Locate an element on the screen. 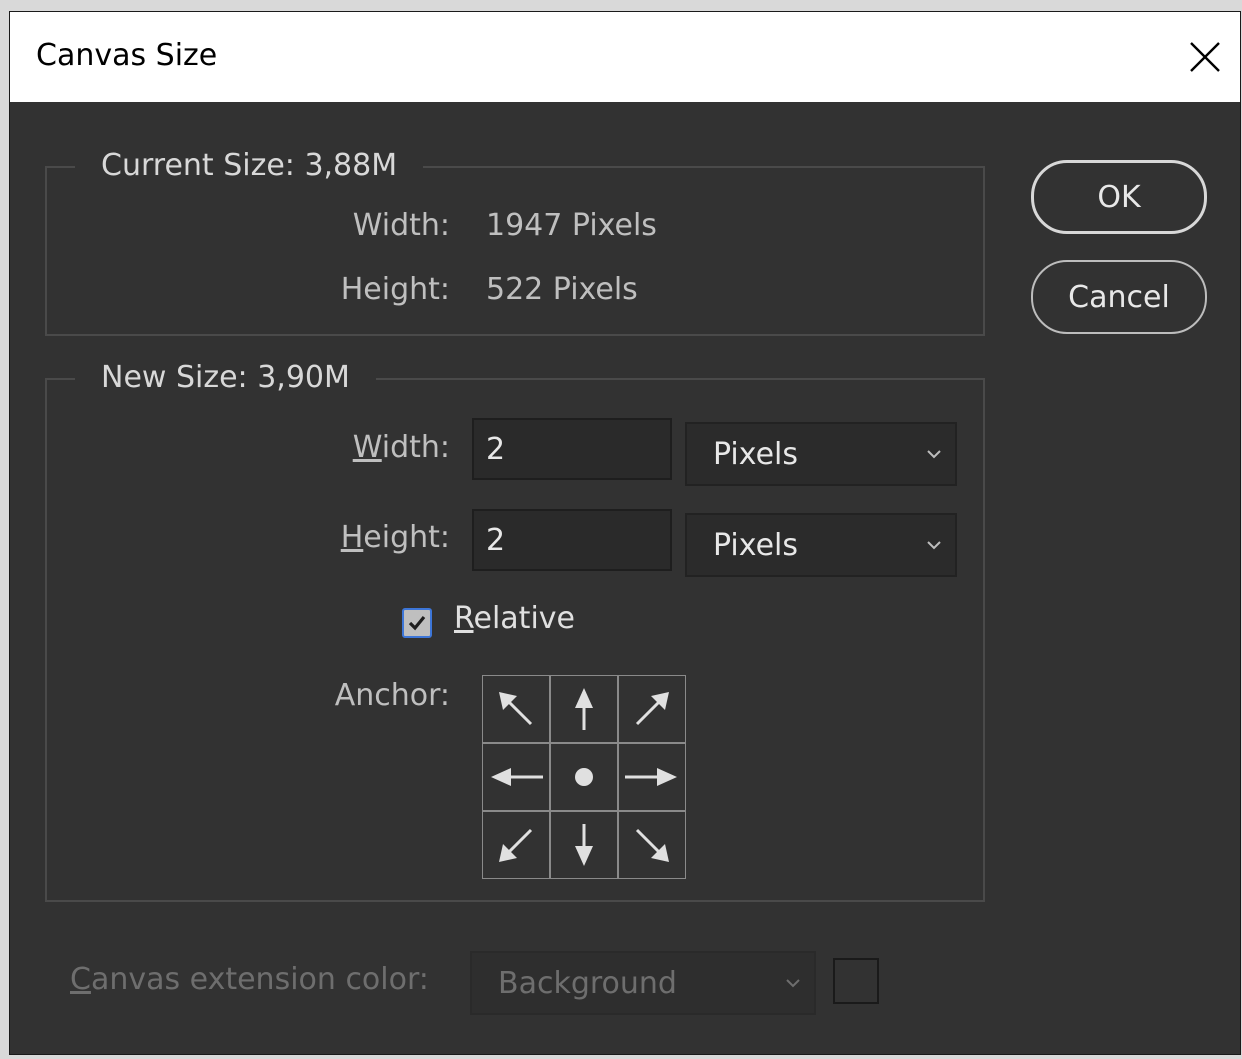  extension-color-label: Canvas extension color: is located at coordinates (249, 979).